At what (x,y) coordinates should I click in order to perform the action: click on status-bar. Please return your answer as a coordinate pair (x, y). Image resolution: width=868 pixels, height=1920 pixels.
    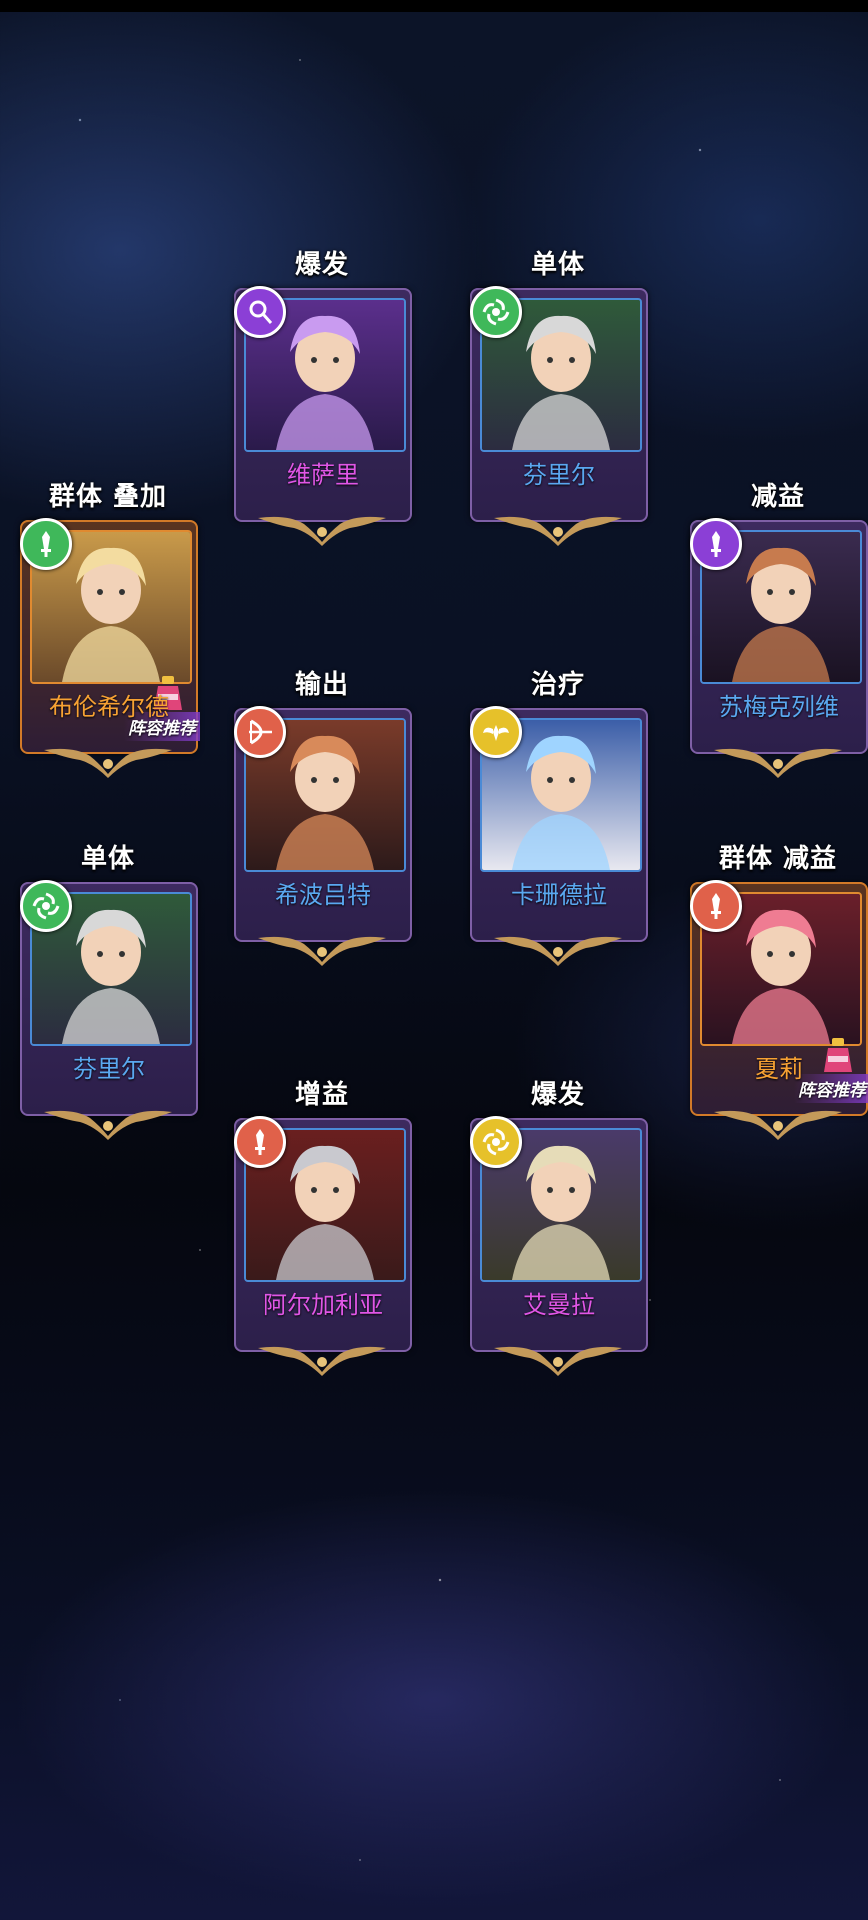
    Looking at the image, I should click on (434, 6).